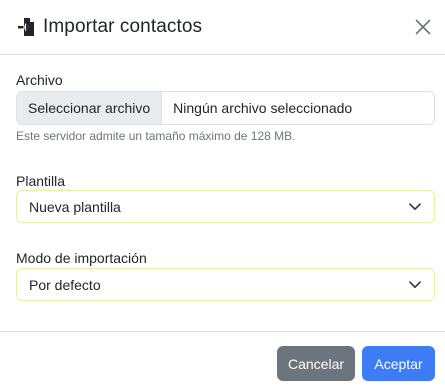  What do you see at coordinates (398, 363) in the screenshot?
I see `accept-button: Aceptar` at bounding box center [398, 363].